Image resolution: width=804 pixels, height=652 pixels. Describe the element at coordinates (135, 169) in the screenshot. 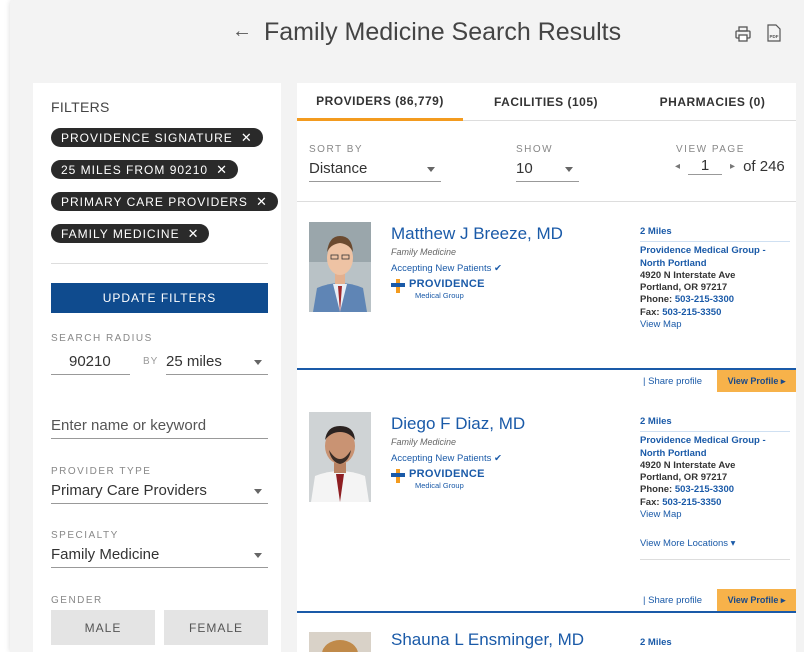

I see `chip-label: 25 MILES FROM 90210` at that location.